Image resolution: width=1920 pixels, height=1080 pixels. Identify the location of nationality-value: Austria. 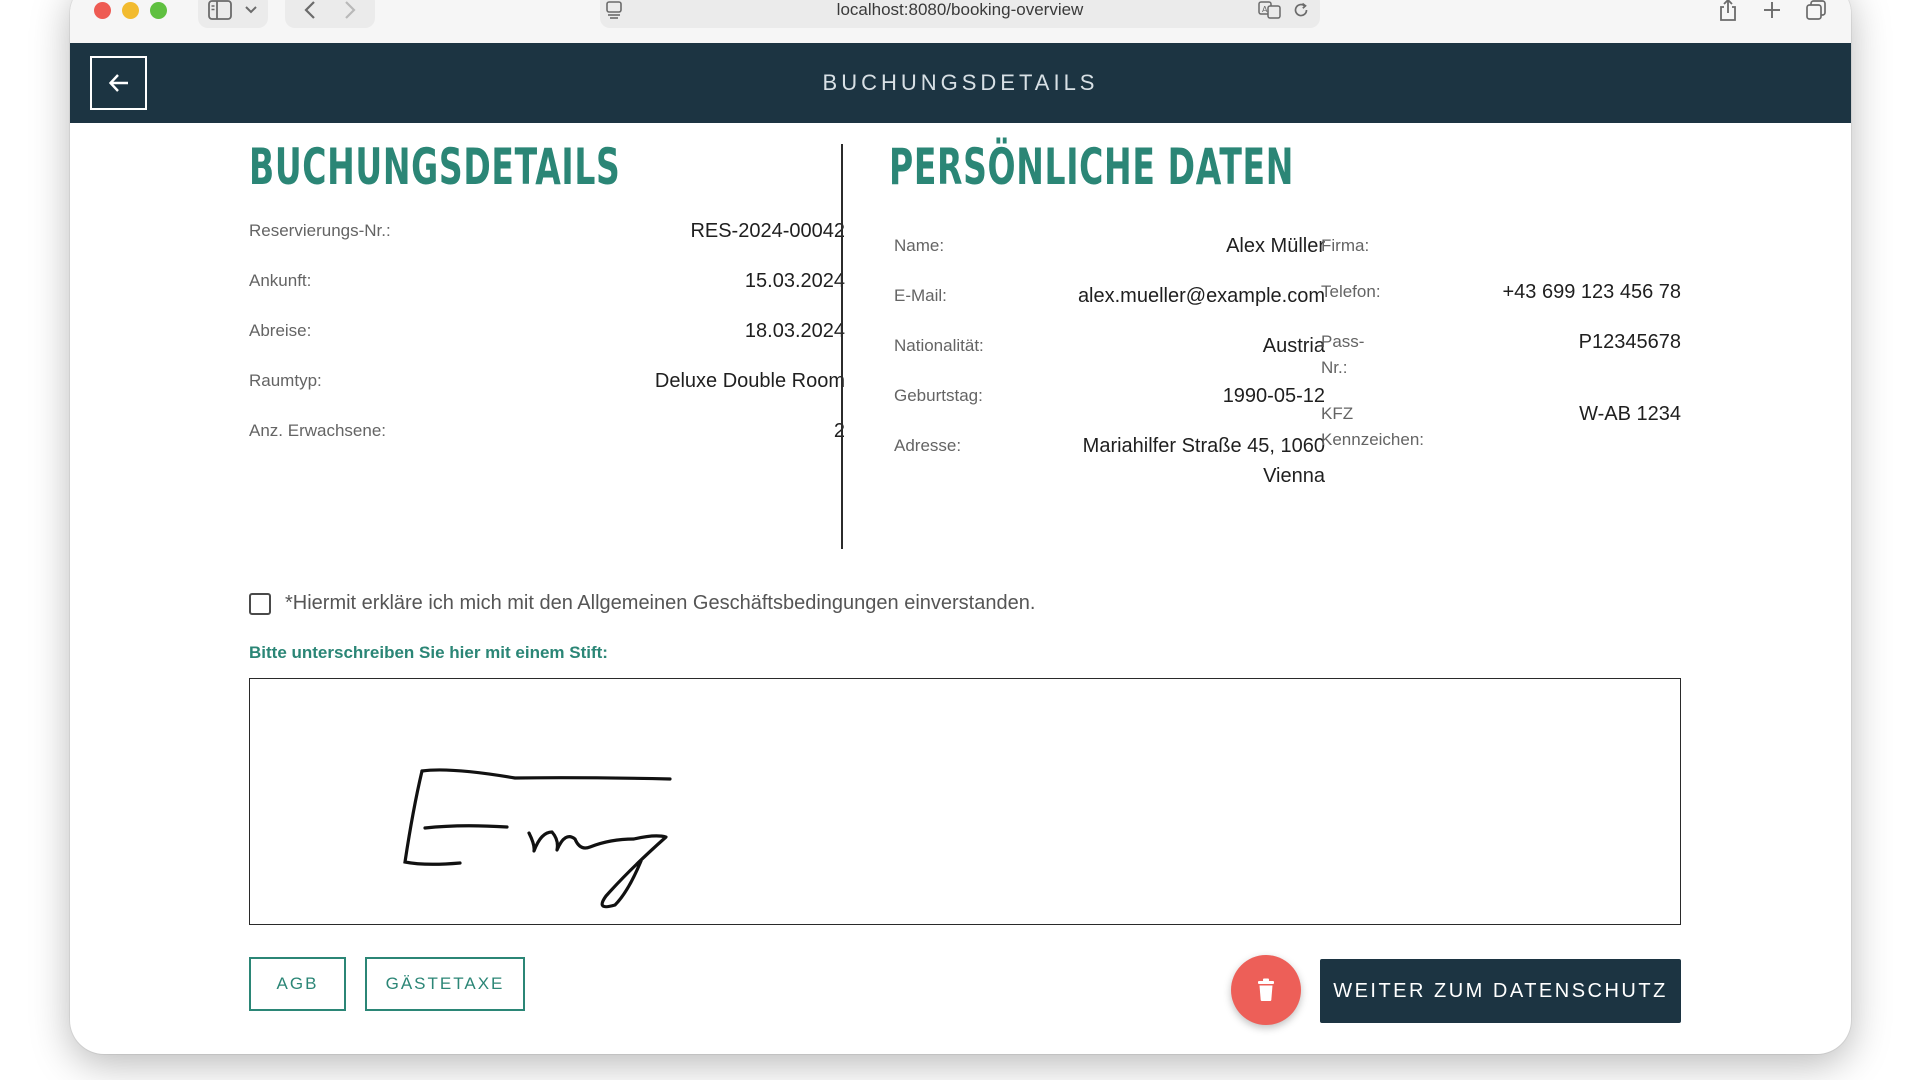
(1293, 346).